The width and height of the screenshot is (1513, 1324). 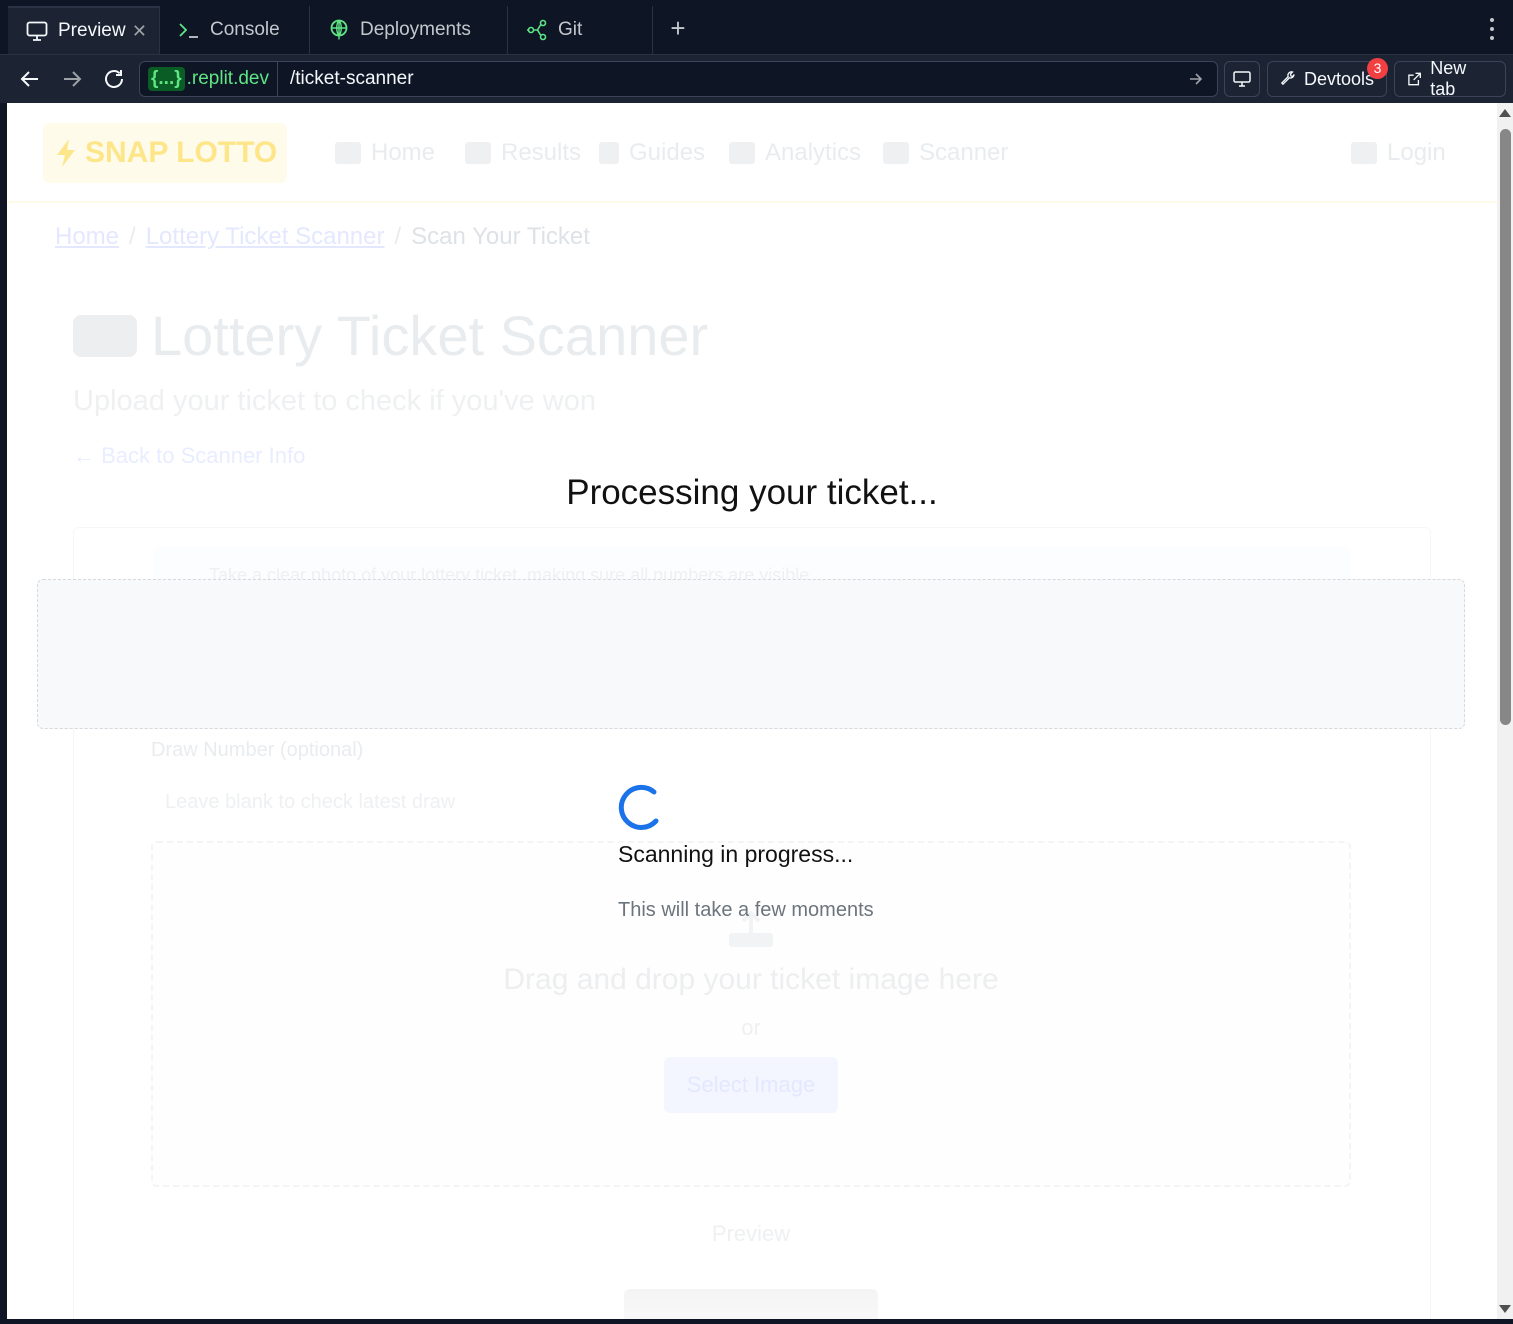 I want to click on tab-preview: Preview ✕, so click(x=84, y=30).